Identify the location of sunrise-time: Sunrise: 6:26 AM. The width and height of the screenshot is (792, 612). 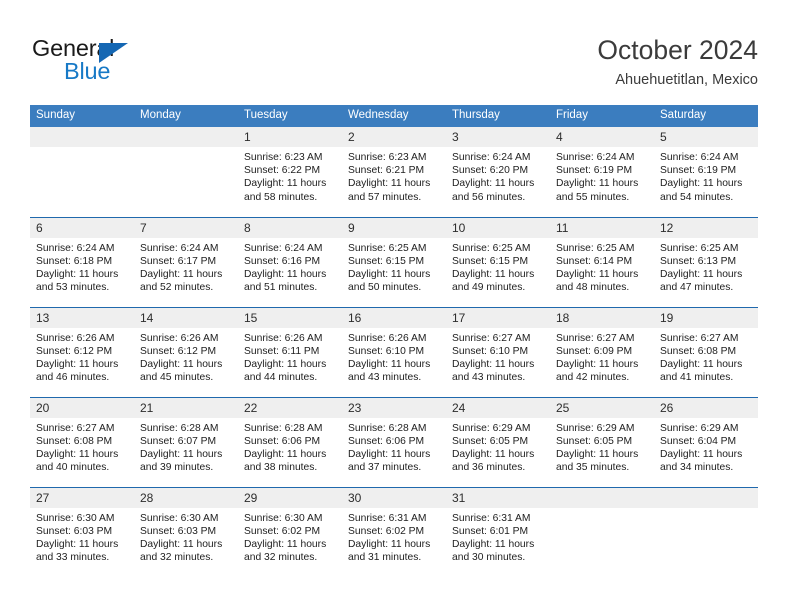
(387, 338).